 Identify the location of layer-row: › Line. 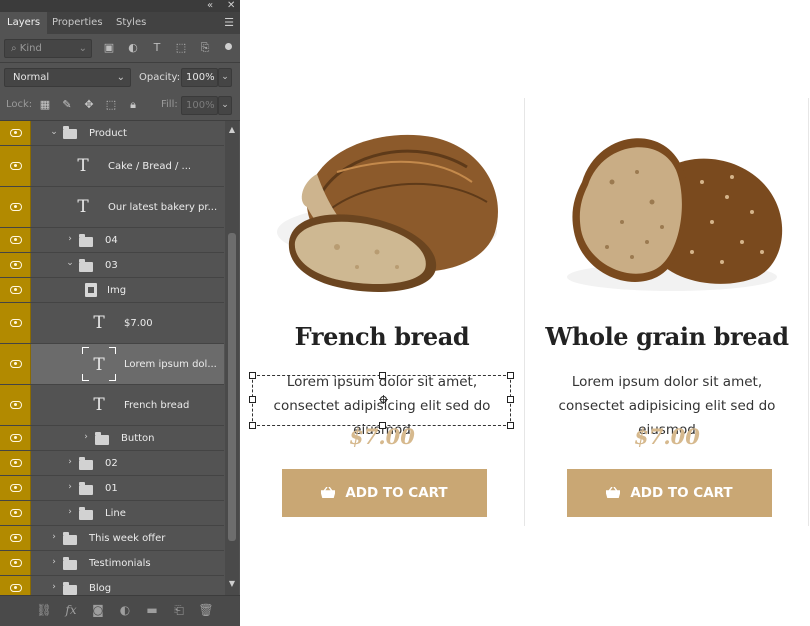
(112, 513).